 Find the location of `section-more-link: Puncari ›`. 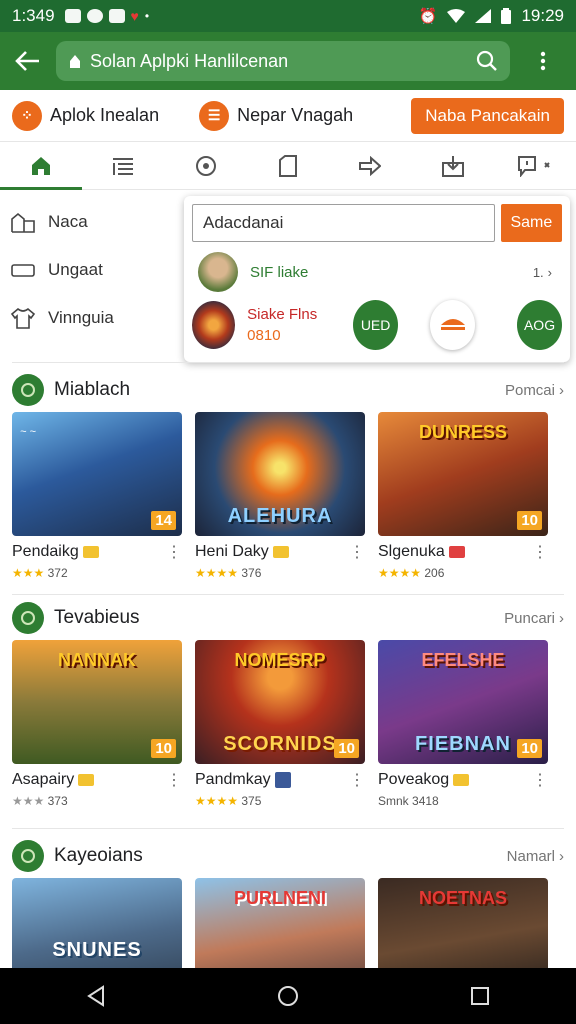

section-more-link: Puncari › is located at coordinates (534, 618).